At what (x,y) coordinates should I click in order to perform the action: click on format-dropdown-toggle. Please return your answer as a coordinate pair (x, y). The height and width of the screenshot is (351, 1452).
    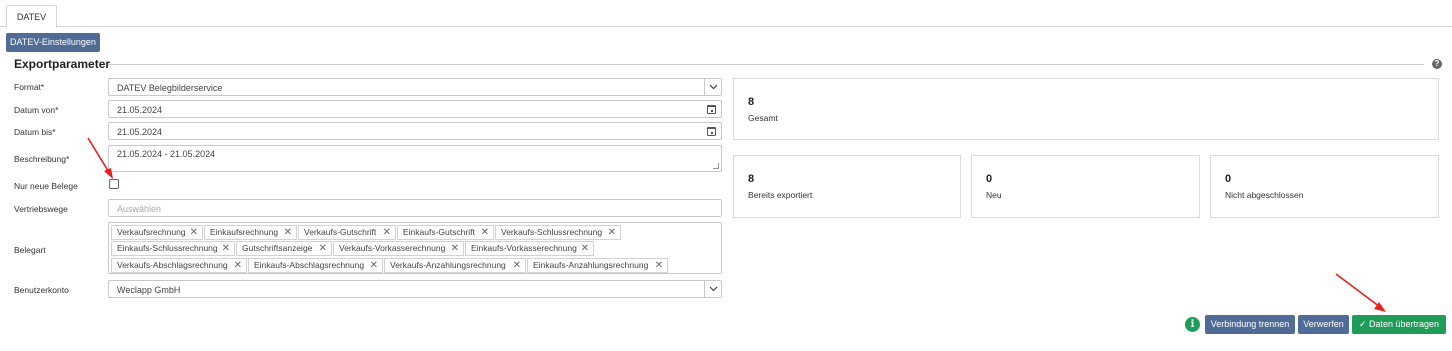
    Looking at the image, I should click on (712, 87).